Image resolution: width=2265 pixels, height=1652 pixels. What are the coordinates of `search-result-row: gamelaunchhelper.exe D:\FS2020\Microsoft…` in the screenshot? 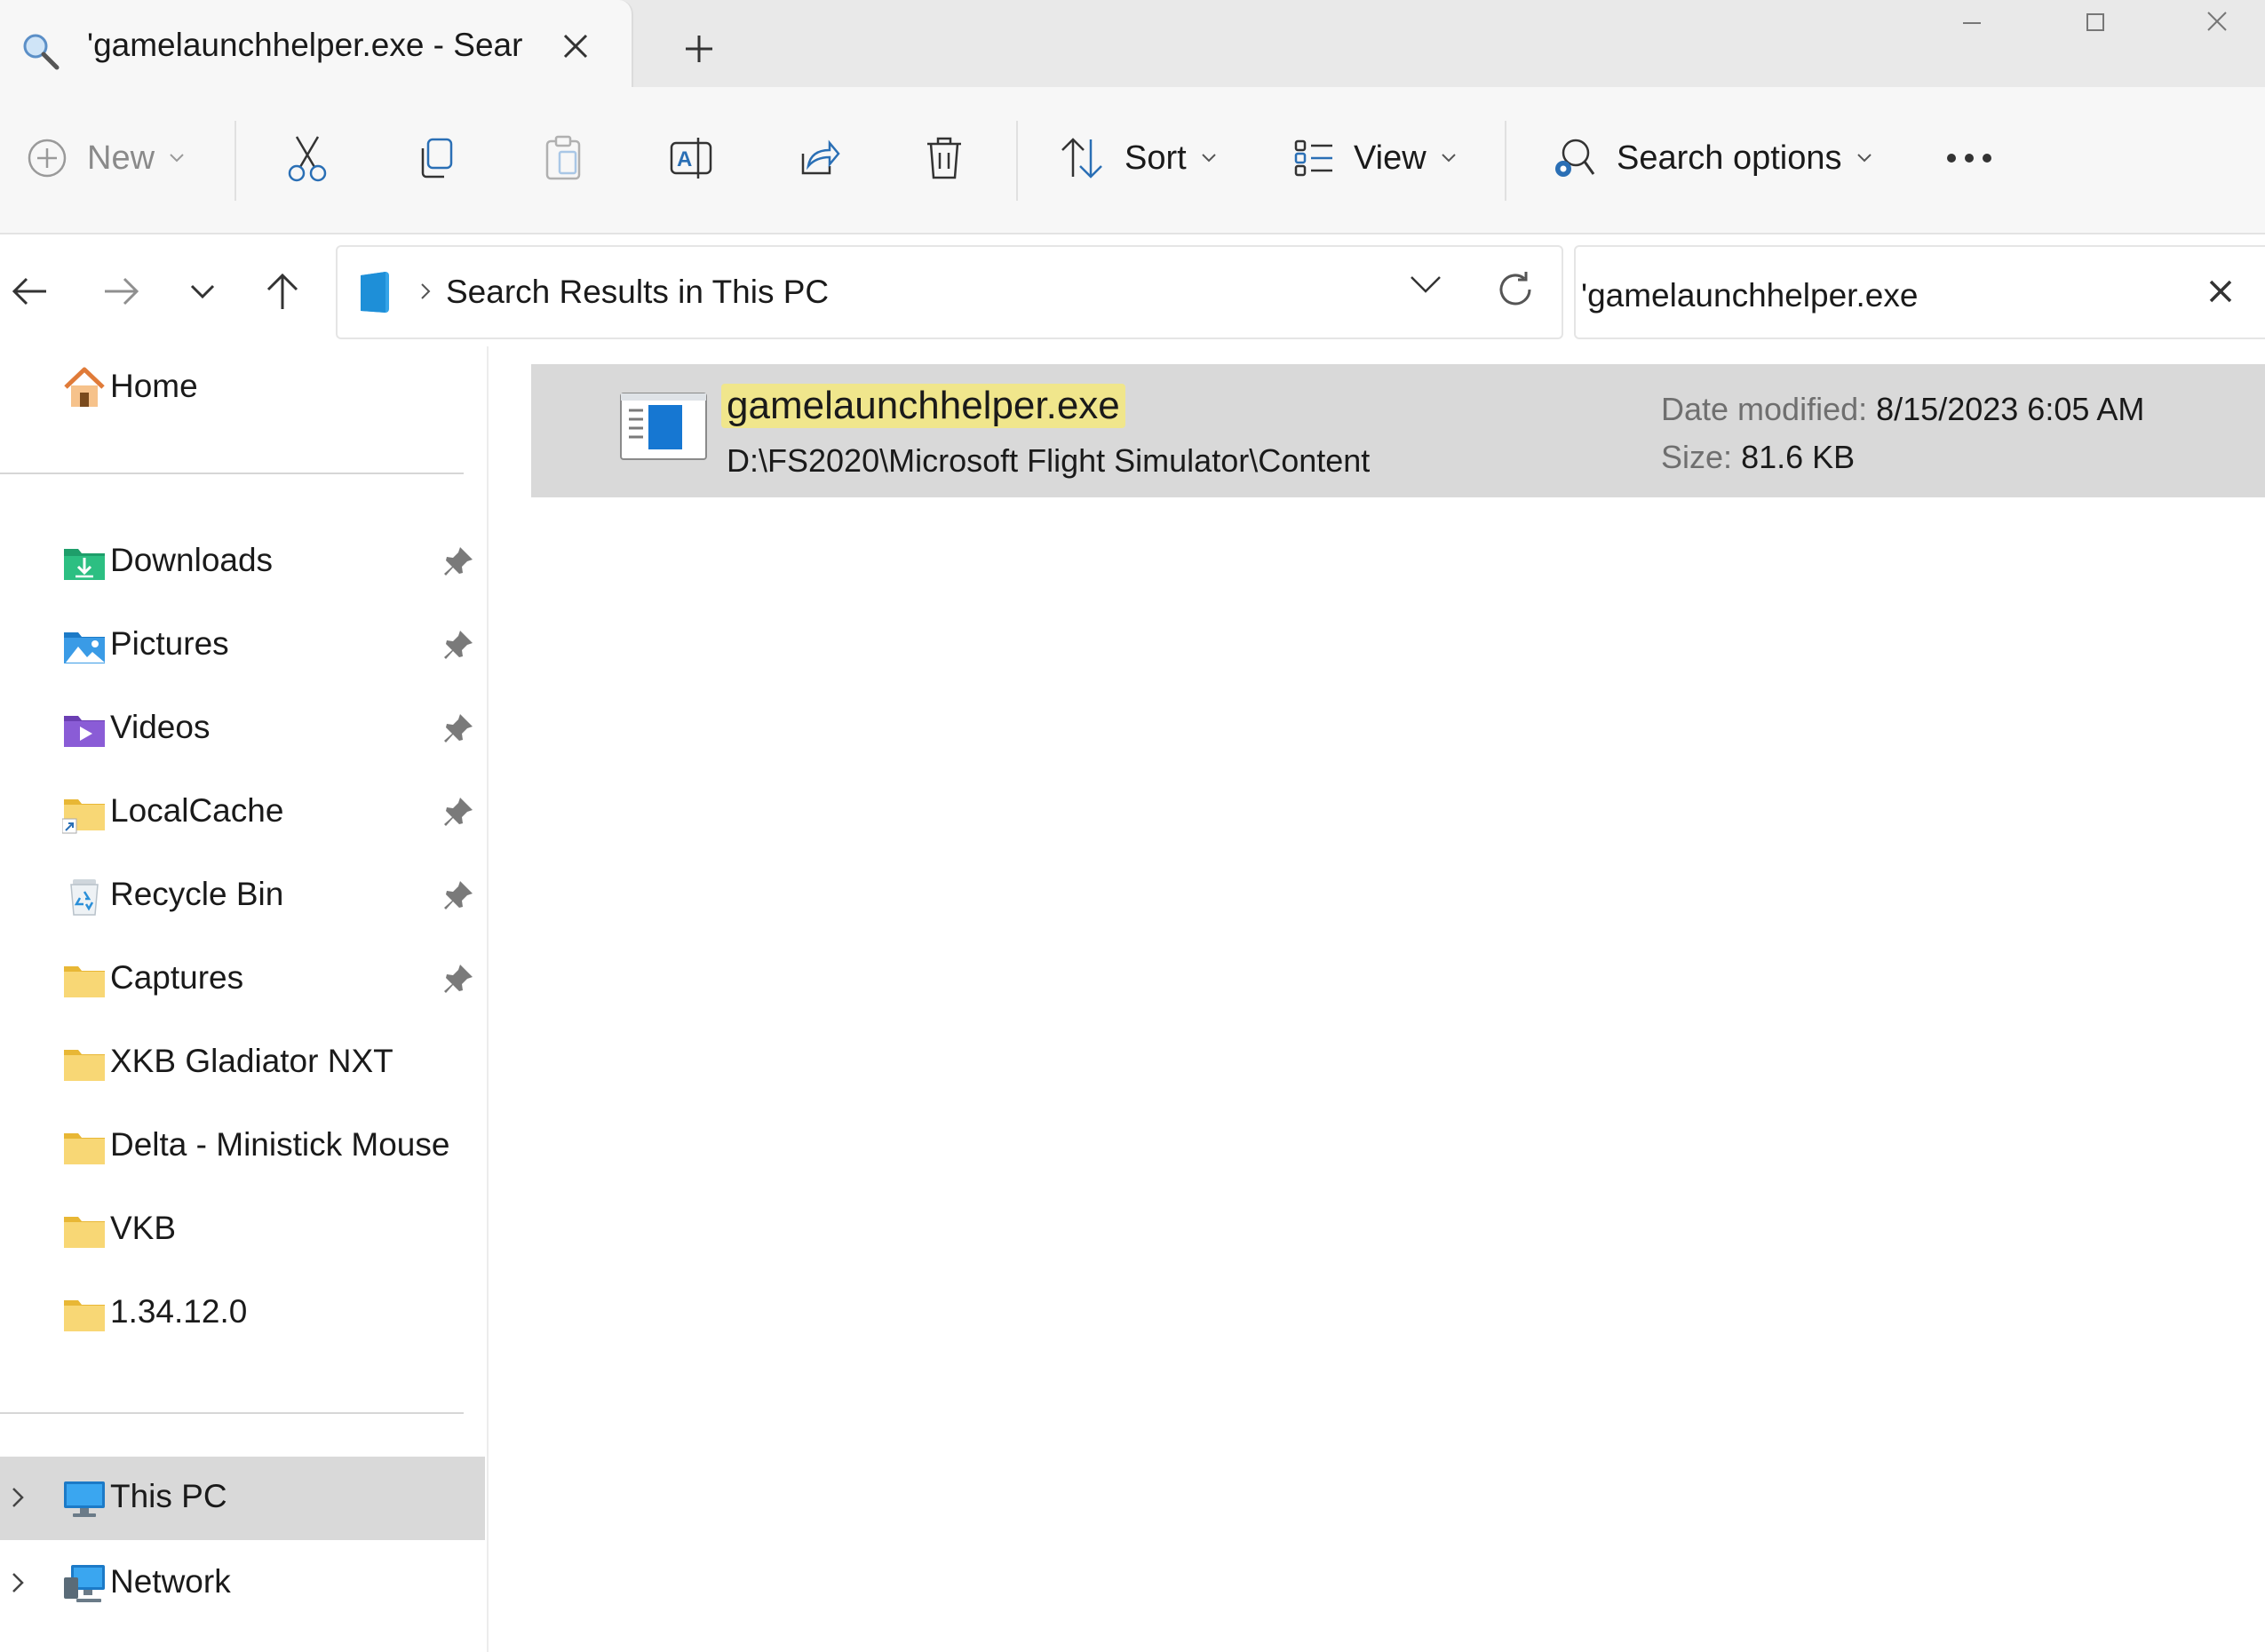 It's located at (1398, 430).